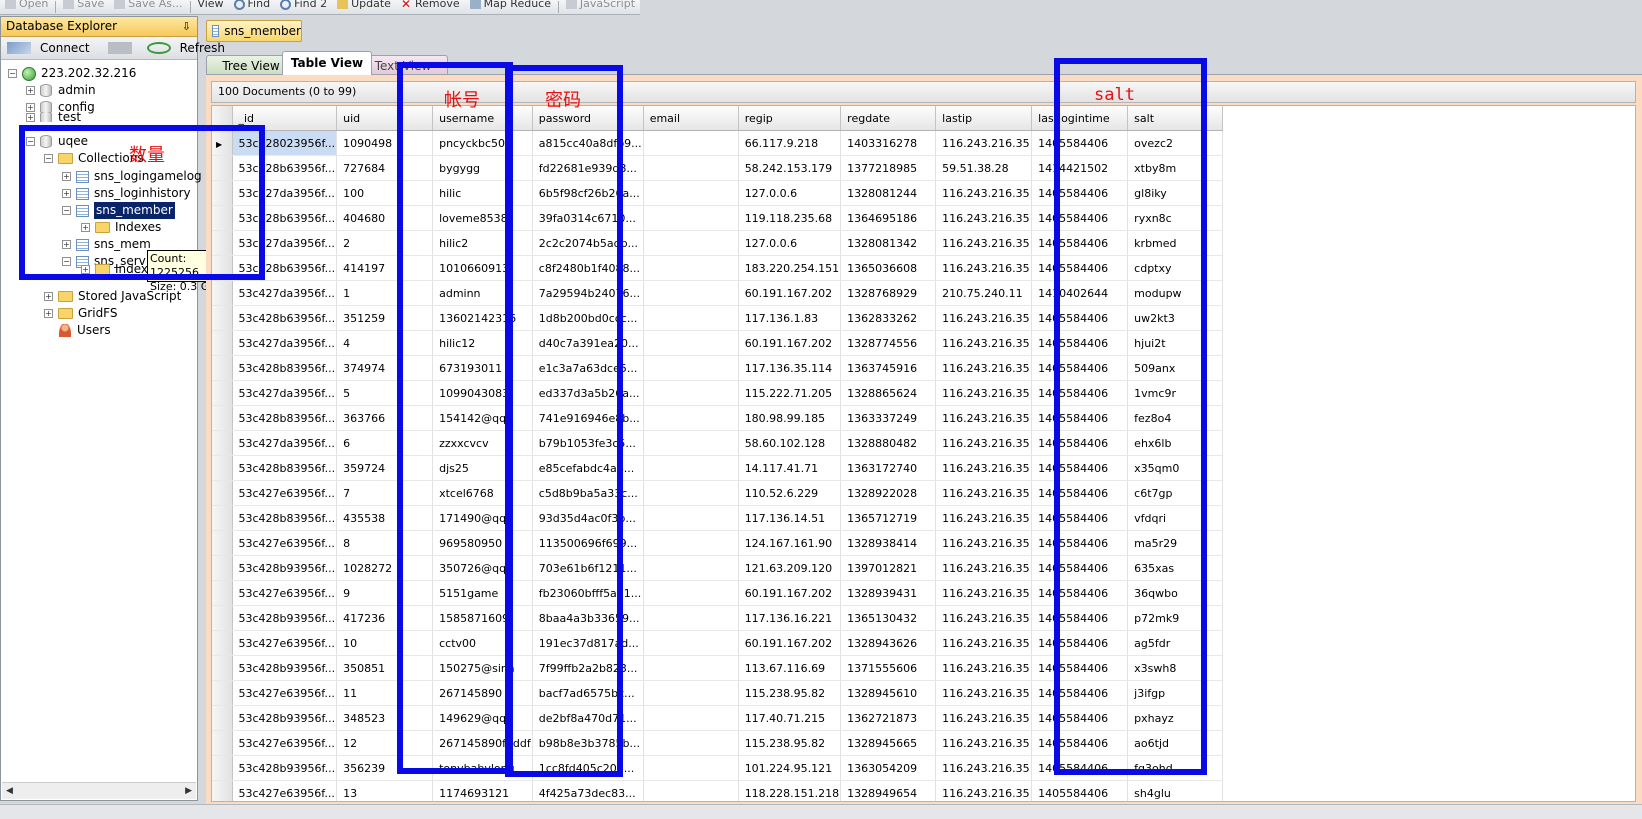 The height and width of the screenshot is (819, 1642). What do you see at coordinates (385, 668) in the screenshot?
I see `cell-uid: 350851` at bounding box center [385, 668].